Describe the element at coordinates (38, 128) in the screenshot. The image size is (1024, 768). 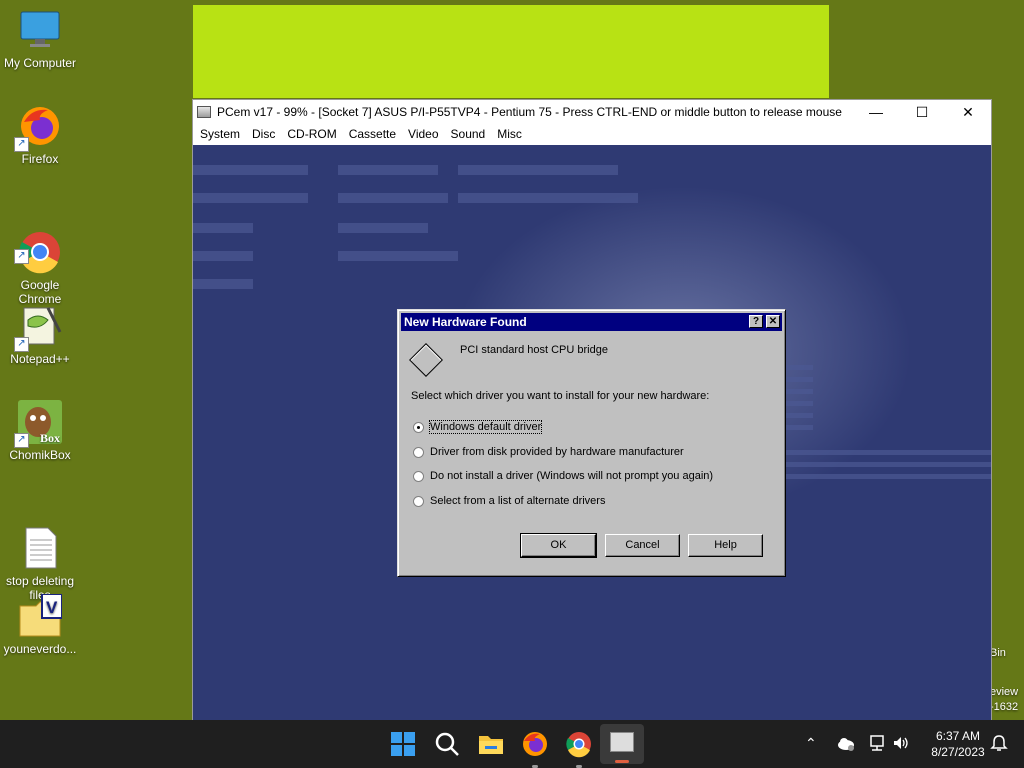
I see `firefox-icon: ↗` at that location.